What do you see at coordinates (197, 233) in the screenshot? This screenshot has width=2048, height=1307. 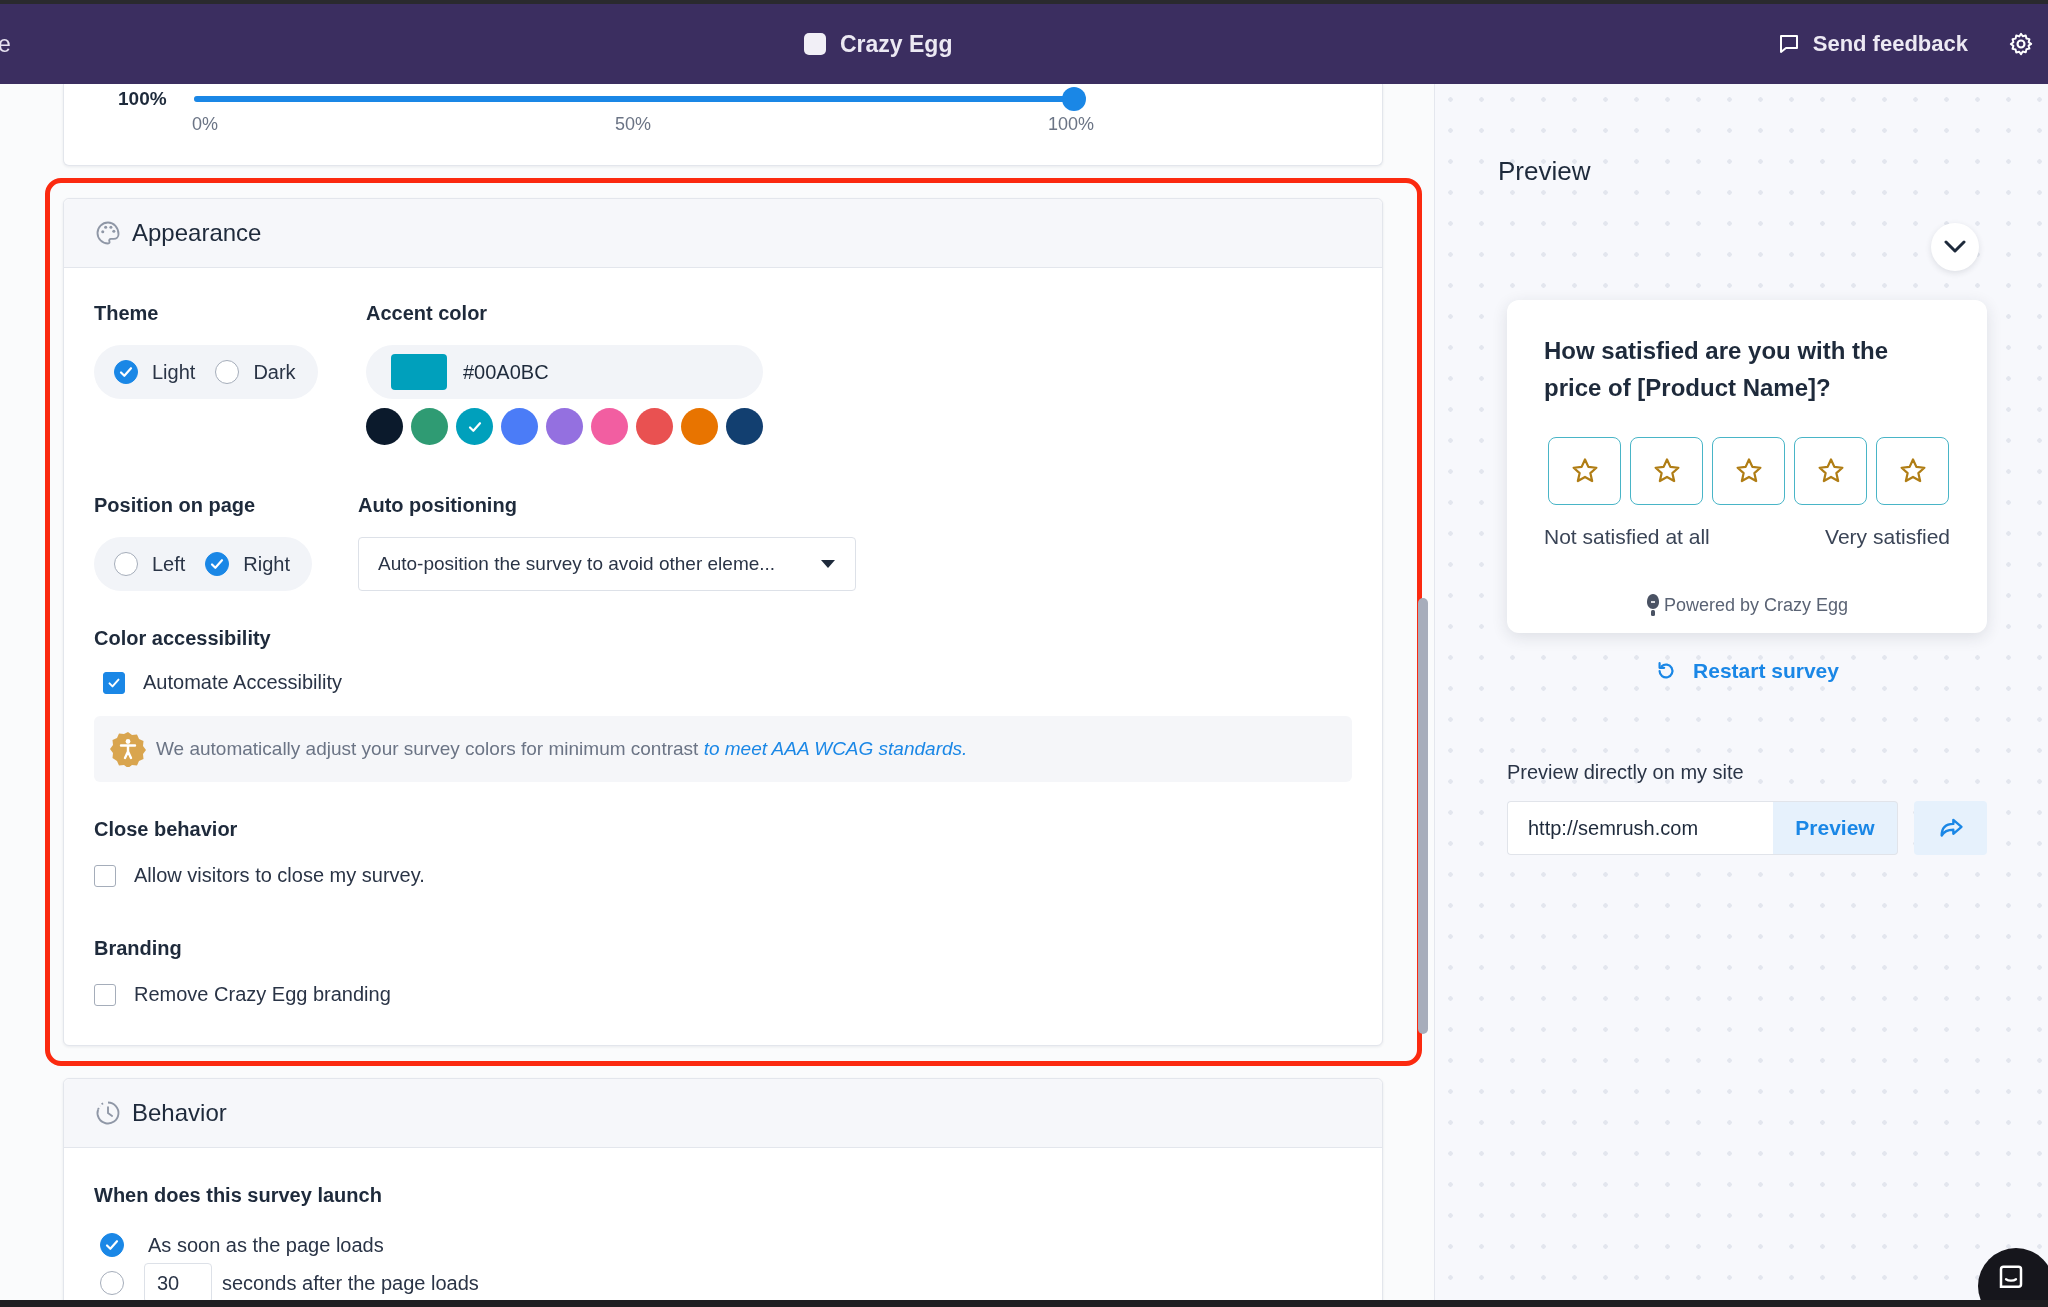 I see `section-title: Appearance` at bounding box center [197, 233].